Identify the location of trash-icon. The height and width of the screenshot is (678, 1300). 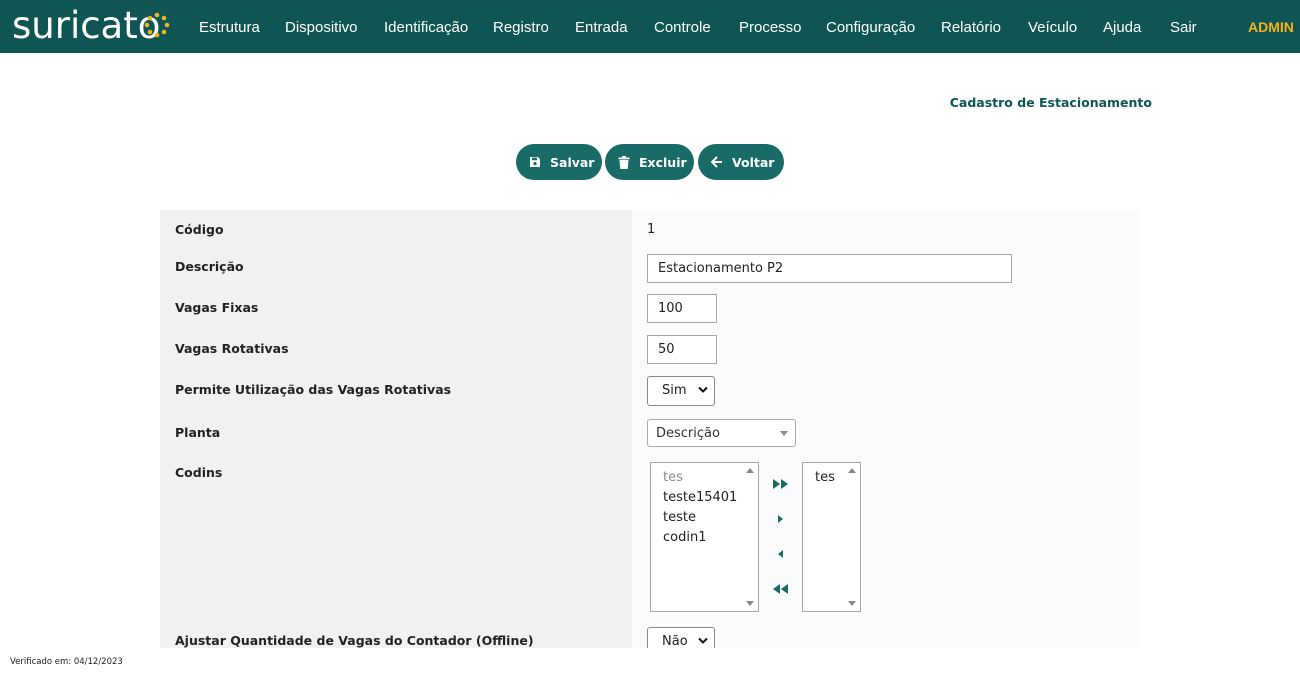
(624, 162).